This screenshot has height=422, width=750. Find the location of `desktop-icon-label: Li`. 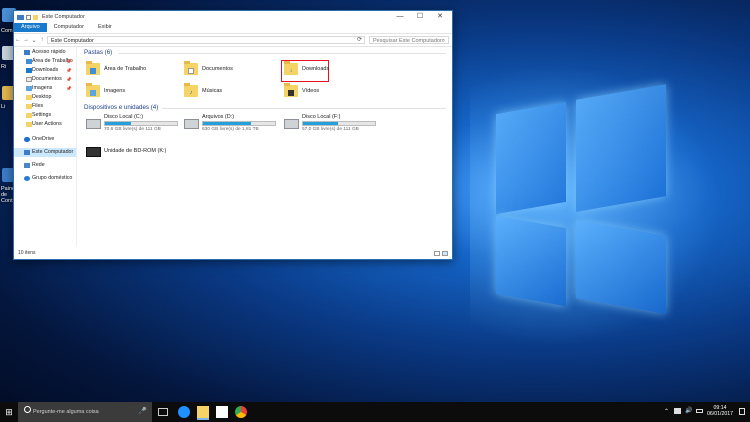

desktop-icon-label: Li is located at coordinates (3, 107).